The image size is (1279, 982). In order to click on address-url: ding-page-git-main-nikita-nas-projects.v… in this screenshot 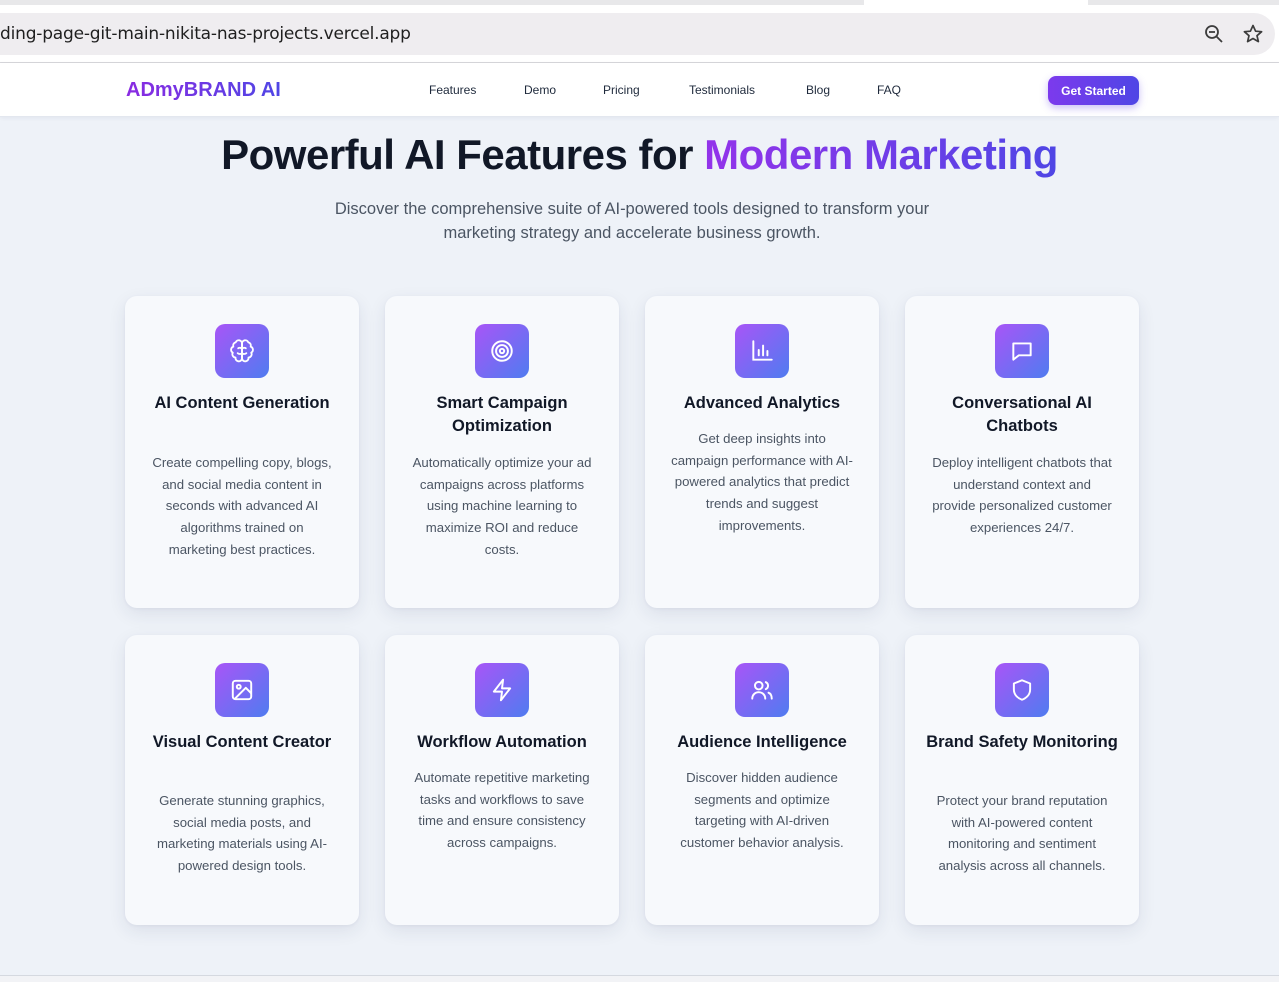, I will do `click(205, 34)`.